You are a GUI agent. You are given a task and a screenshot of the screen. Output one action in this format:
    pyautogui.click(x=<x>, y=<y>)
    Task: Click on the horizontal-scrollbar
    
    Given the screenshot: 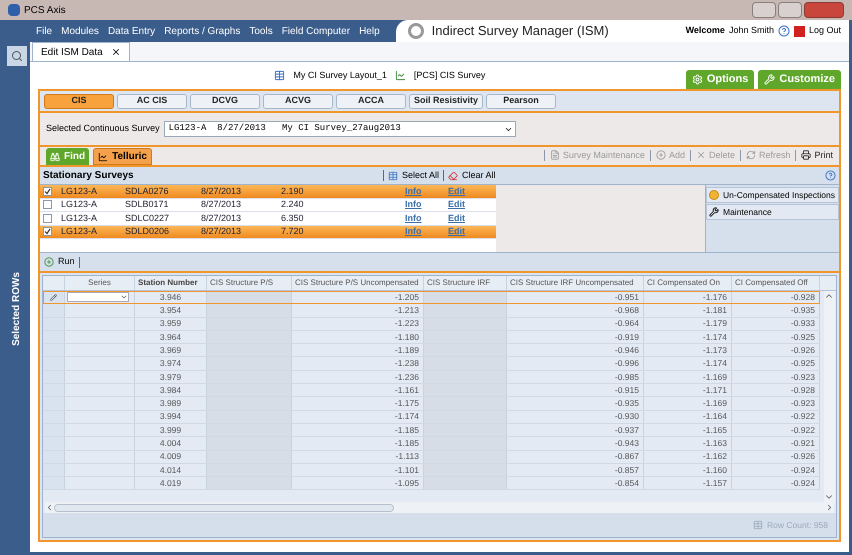 What is the action you would take?
    pyautogui.click(x=439, y=507)
    